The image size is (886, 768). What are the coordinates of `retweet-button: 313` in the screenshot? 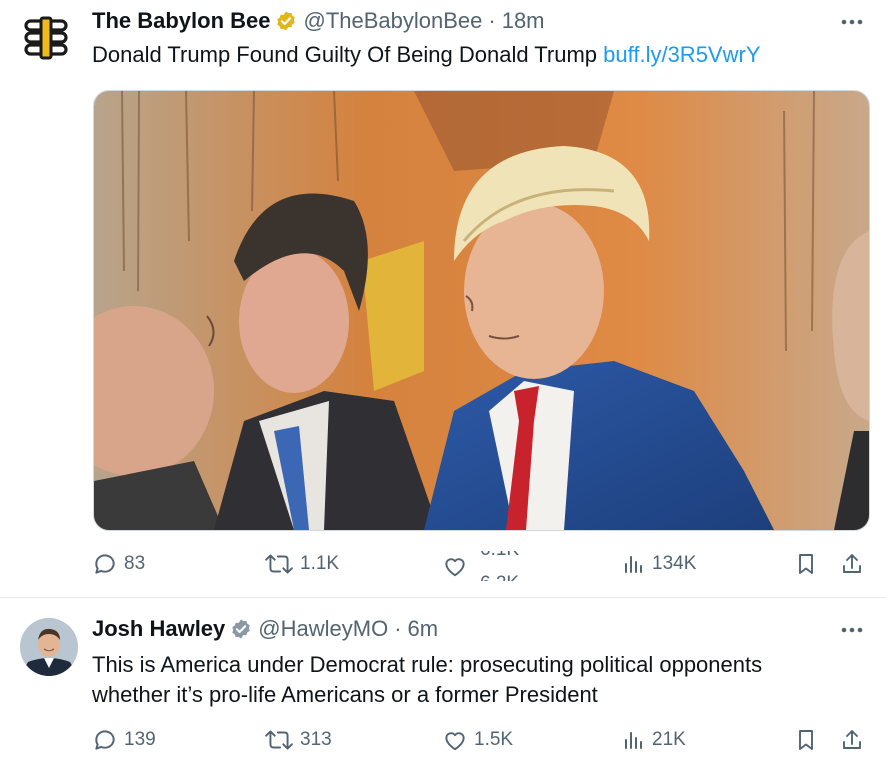 It's located at (298, 740).